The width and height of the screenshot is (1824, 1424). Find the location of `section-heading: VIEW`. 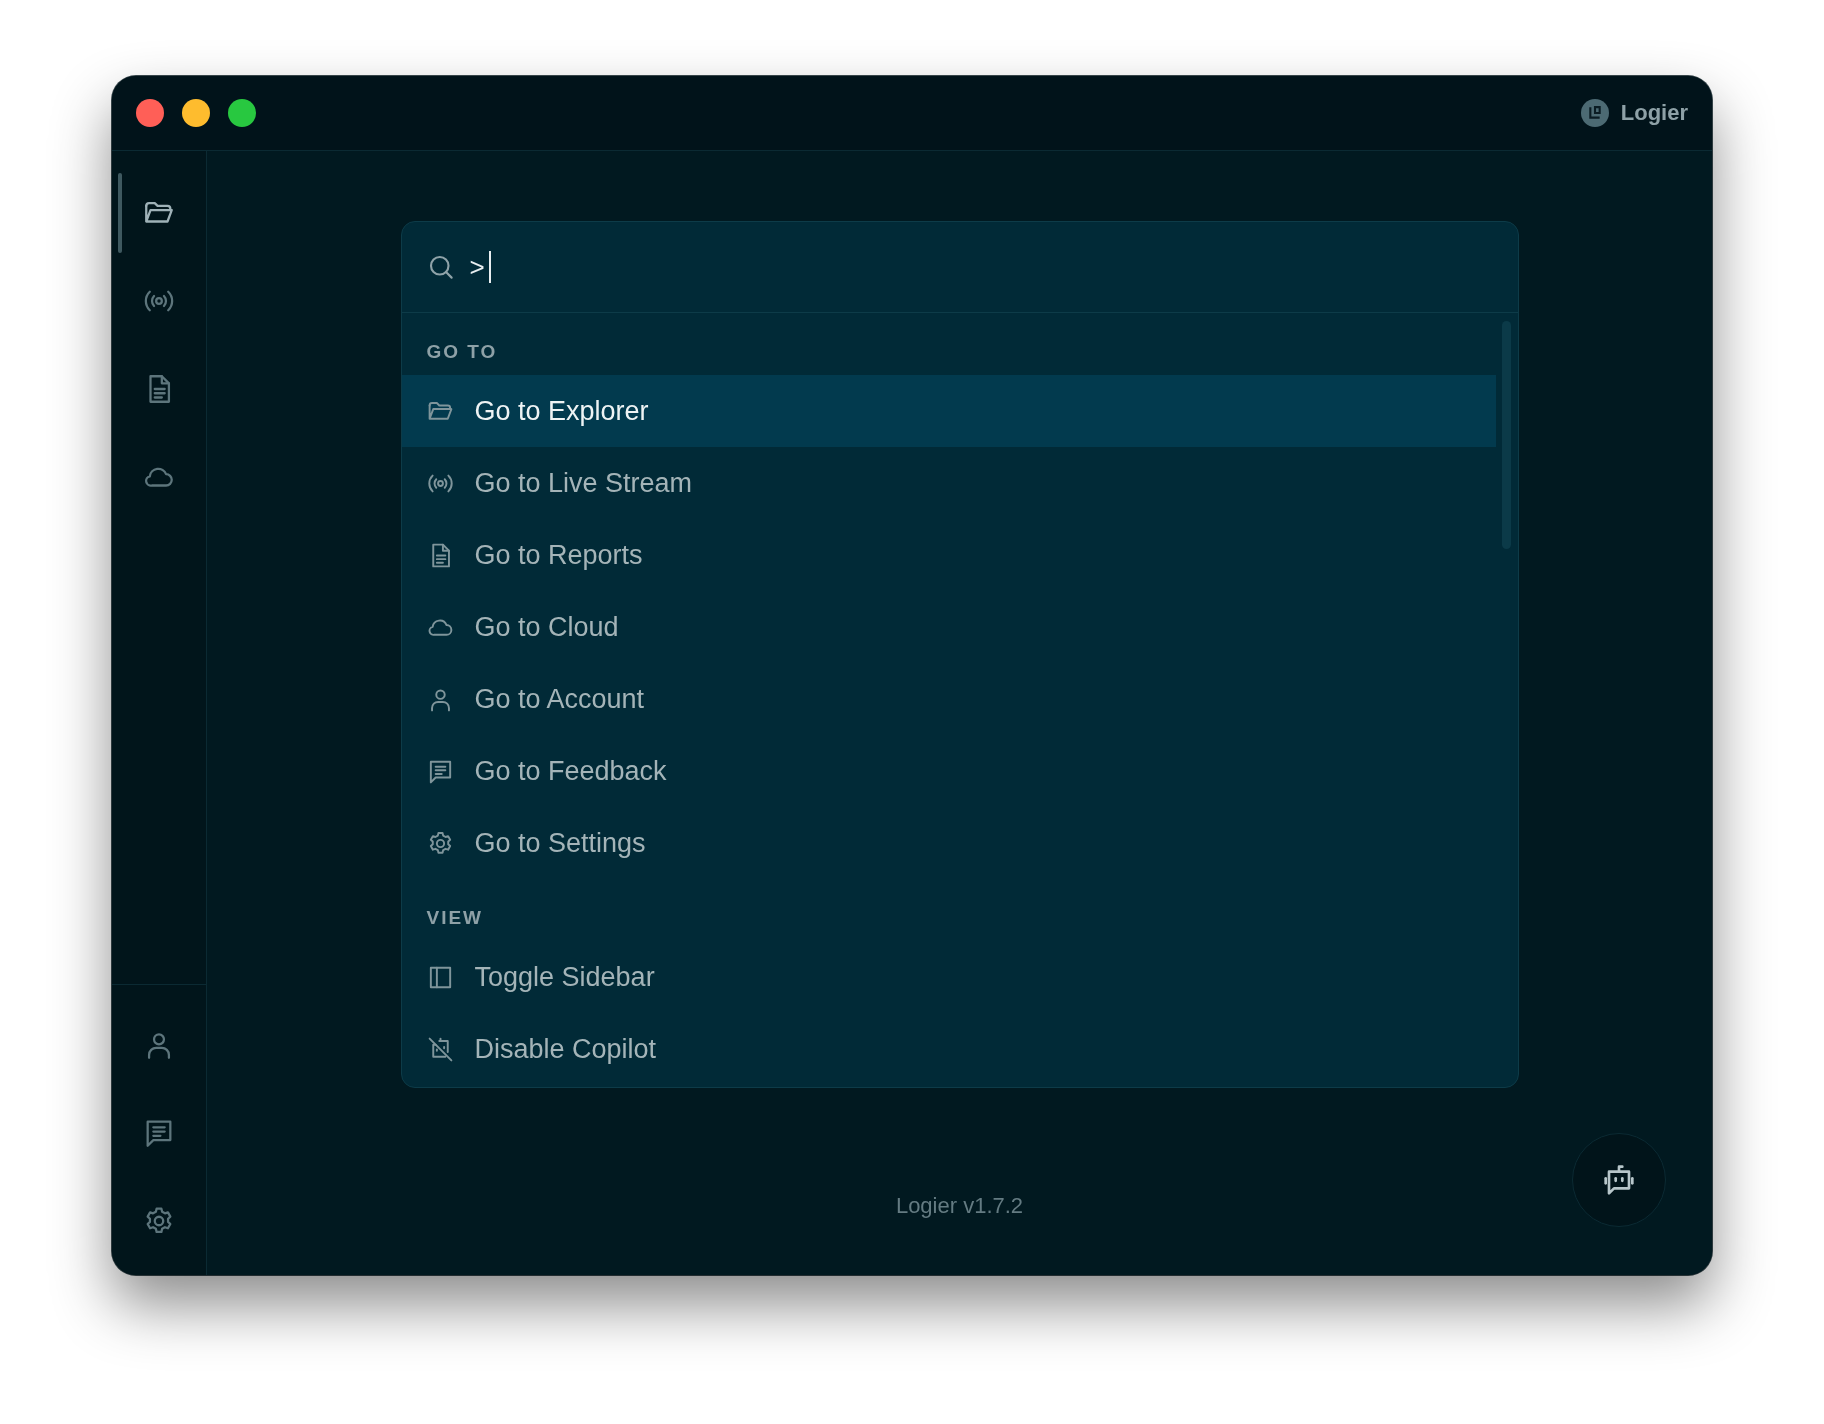

section-heading: VIEW is located at coordinates (455, 918).